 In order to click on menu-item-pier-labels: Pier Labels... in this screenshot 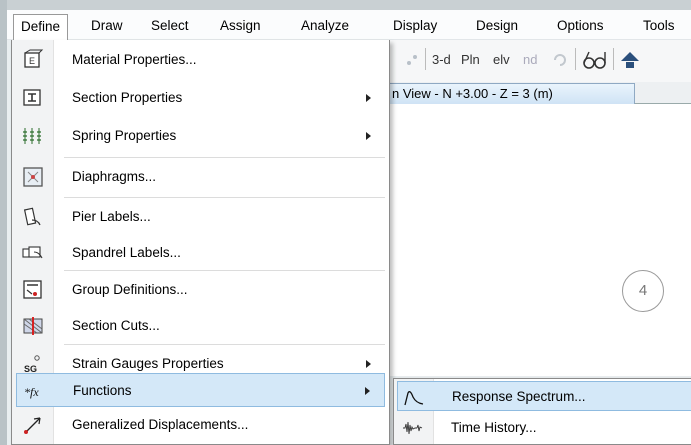, I will do `click(200, 217)`.